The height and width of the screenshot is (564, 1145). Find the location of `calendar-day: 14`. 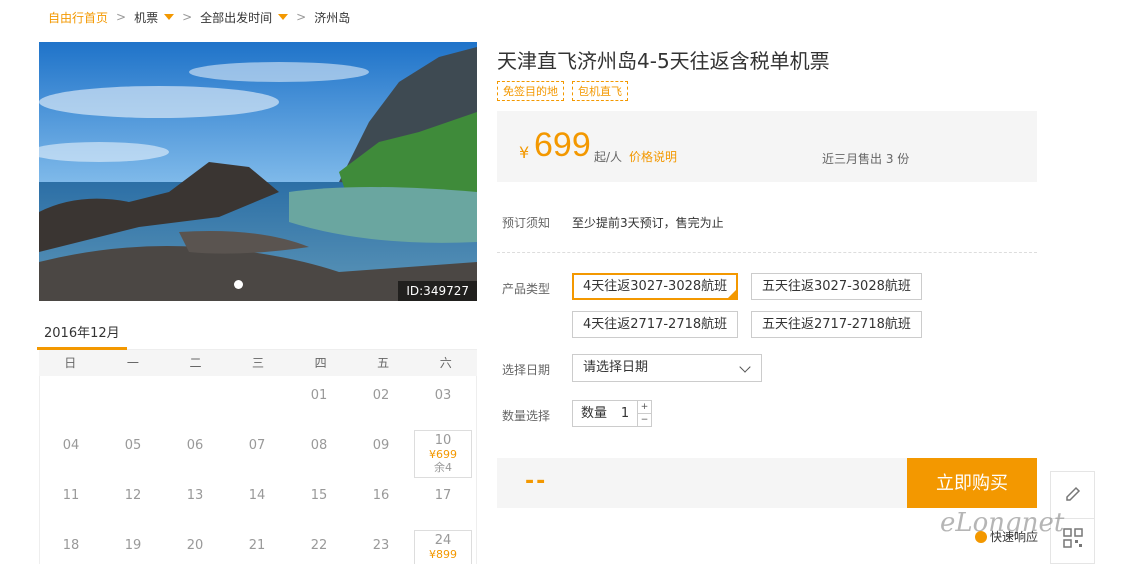

calendar-day: 14 is located at coordinates (257, 504).